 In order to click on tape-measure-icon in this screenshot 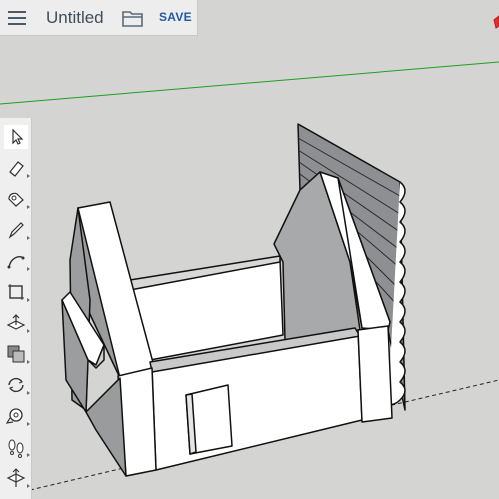, I will do `click(17, 416)`.